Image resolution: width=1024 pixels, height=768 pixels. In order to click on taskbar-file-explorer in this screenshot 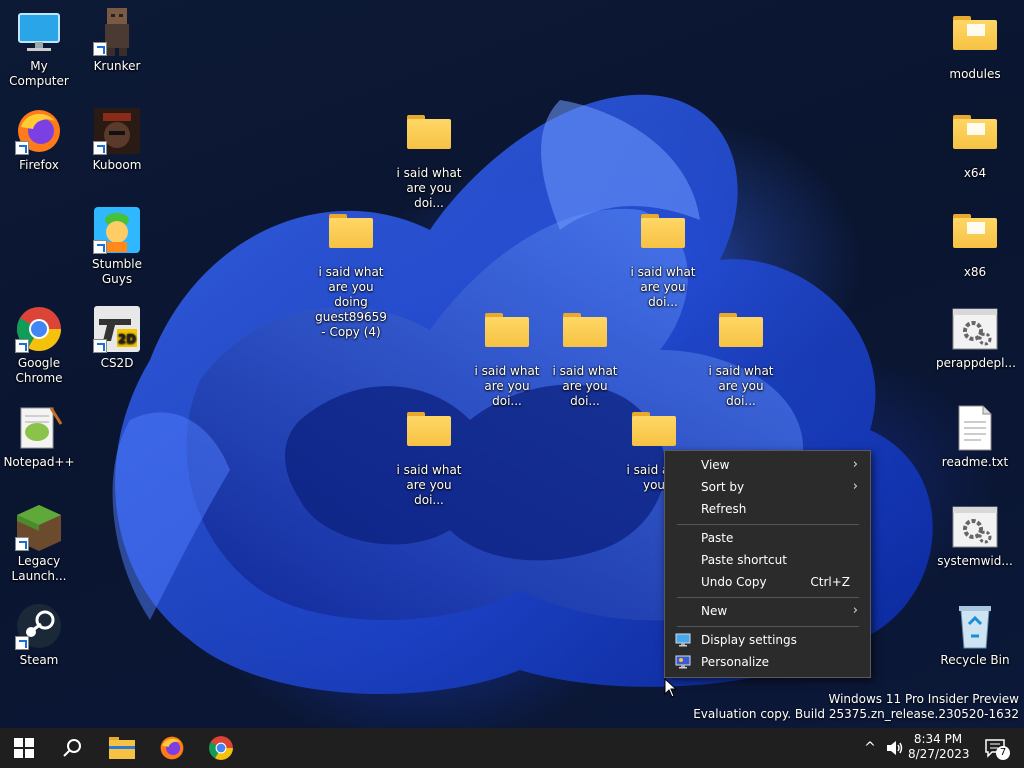, I will do `click(122, 748)`.